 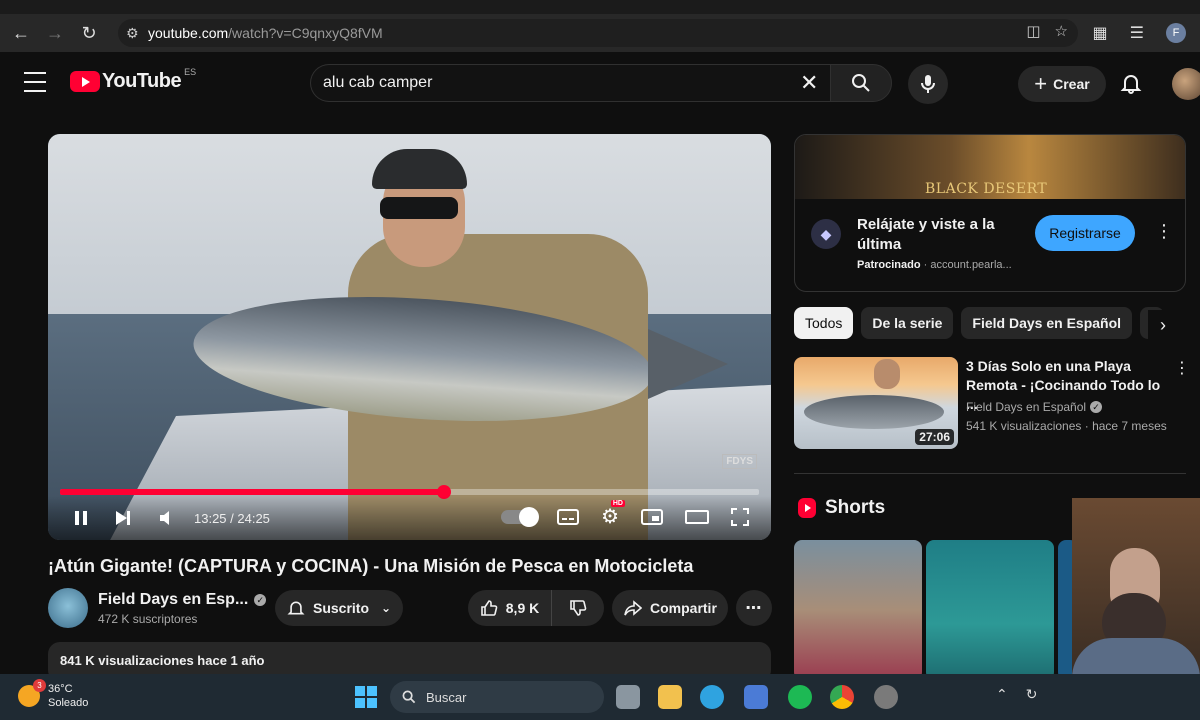 I want to click on miniplayer-icon, so click(x=652, y=516).